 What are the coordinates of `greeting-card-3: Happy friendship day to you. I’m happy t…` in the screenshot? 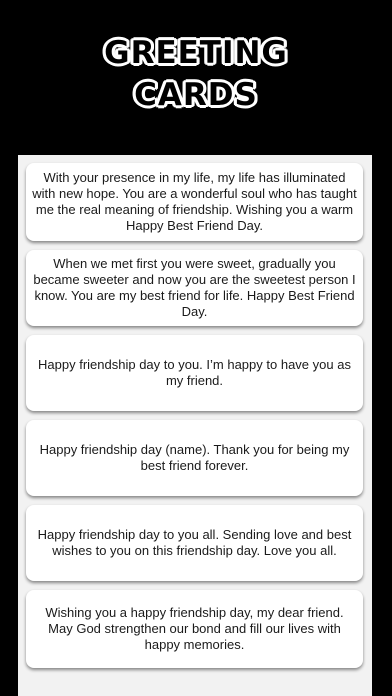 It's located at (194, 373).